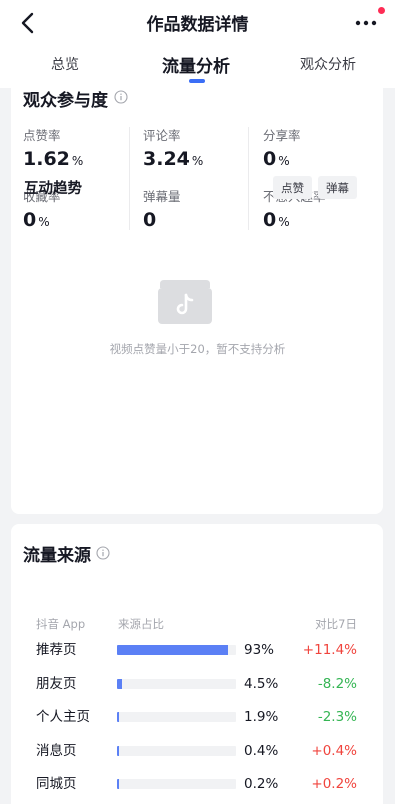 The height and width of the screenshot is (804, 395). What do you see at coordinates (261, 750) in the screenshot?
I see `share-percent: 0.4%` at bounding box center [261, 750].